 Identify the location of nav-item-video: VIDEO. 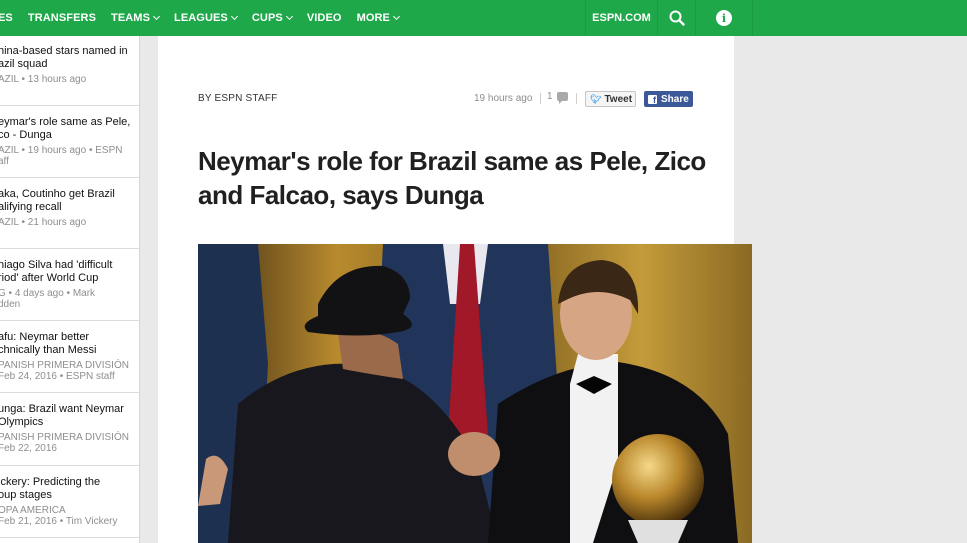
(324, 18).